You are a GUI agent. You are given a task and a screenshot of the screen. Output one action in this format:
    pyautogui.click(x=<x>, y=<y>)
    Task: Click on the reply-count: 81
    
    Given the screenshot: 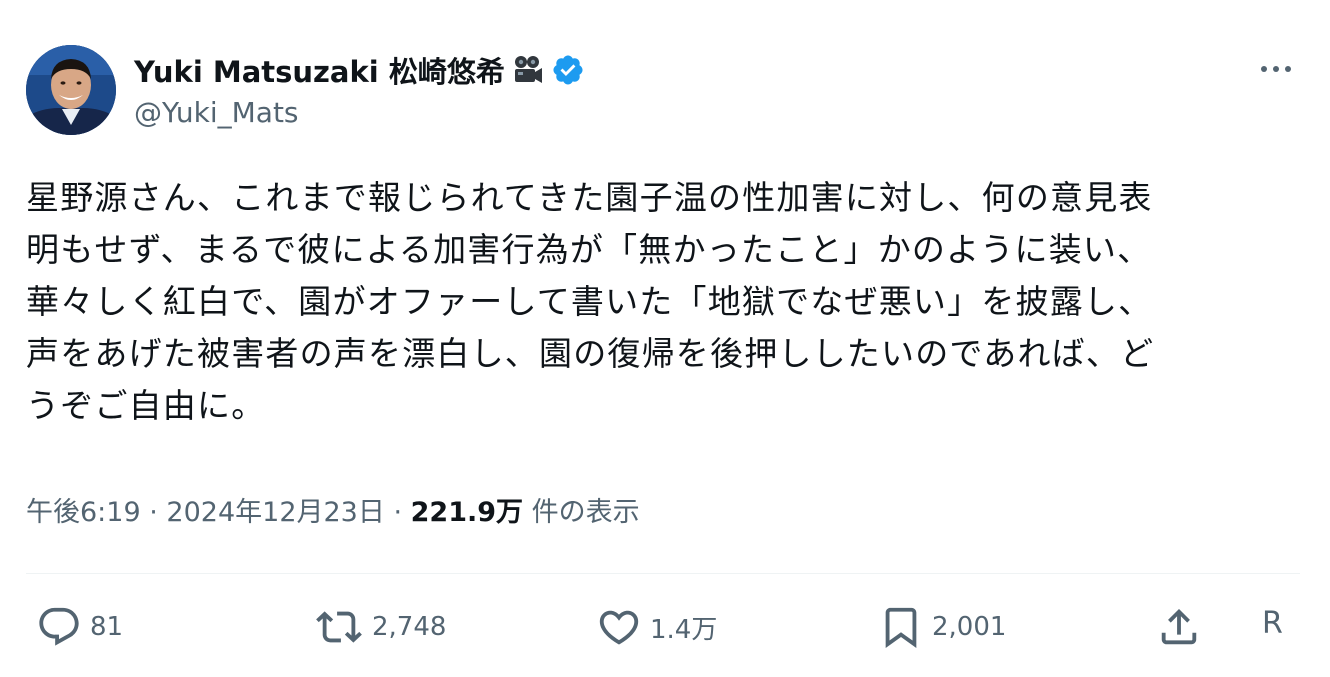 What is the action you would take?
    pyautogui.click(x=107, y=627)
    